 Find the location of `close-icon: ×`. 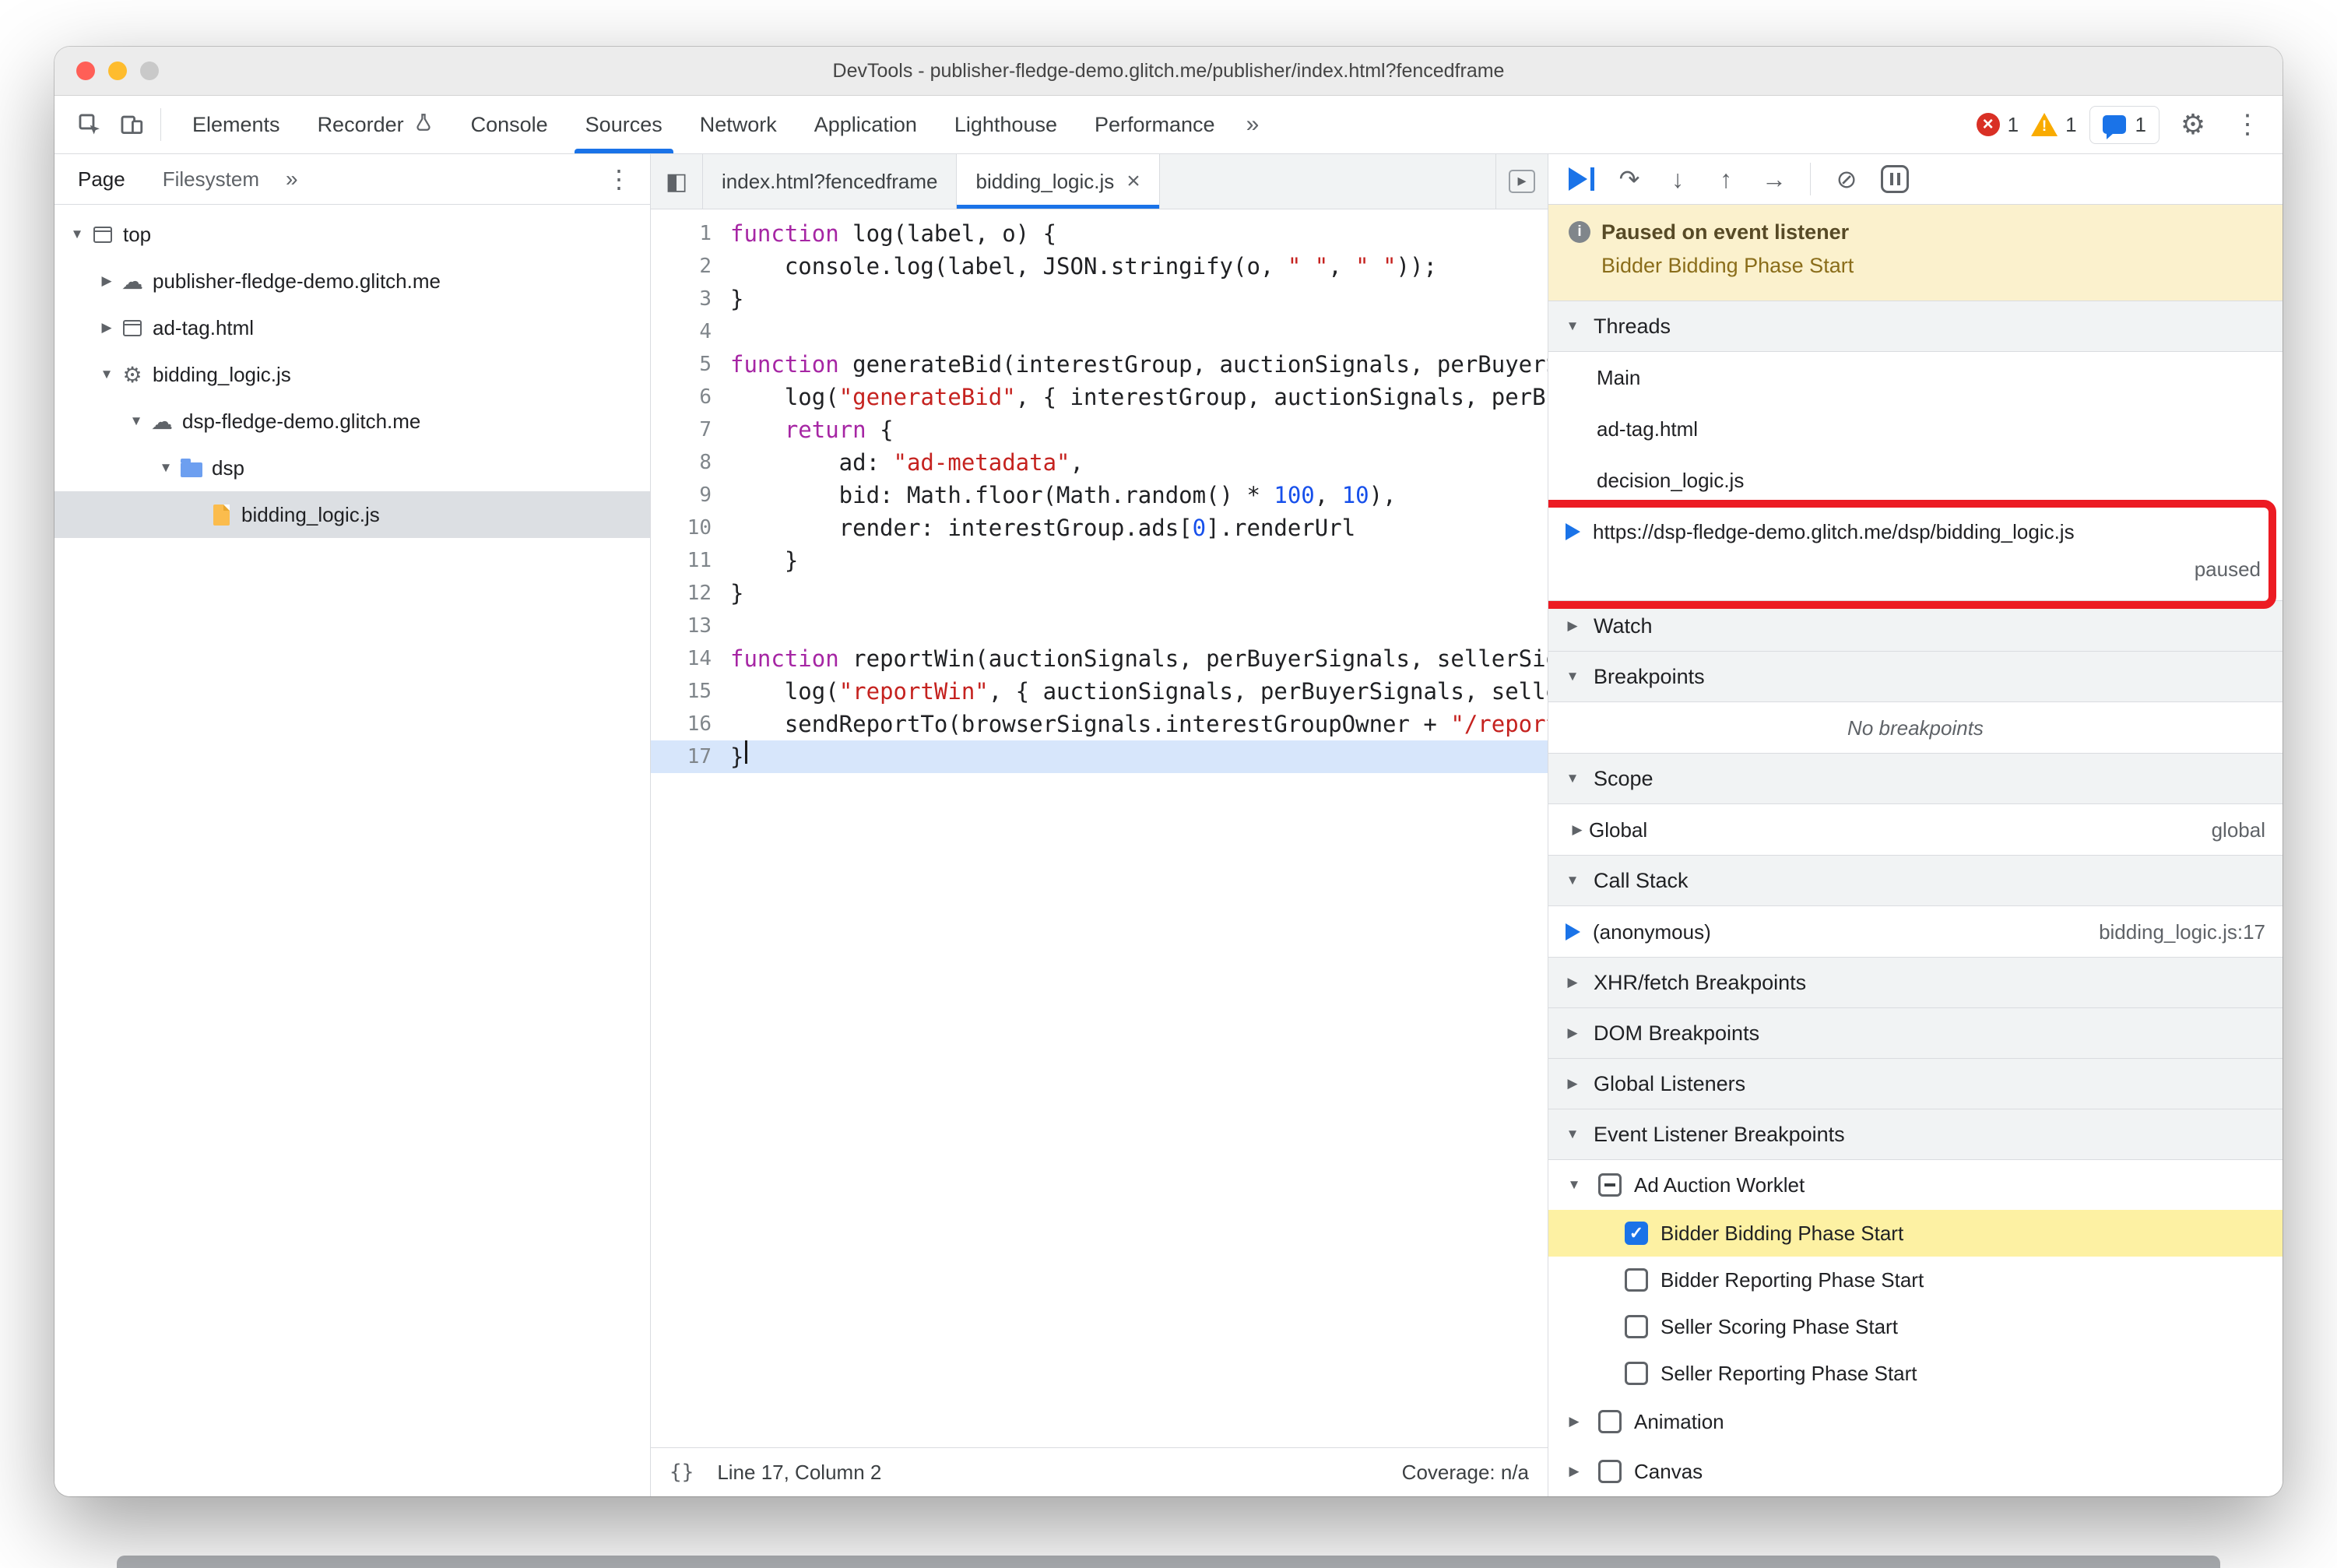

close-icon: × is located at coordinates (1133, 181).